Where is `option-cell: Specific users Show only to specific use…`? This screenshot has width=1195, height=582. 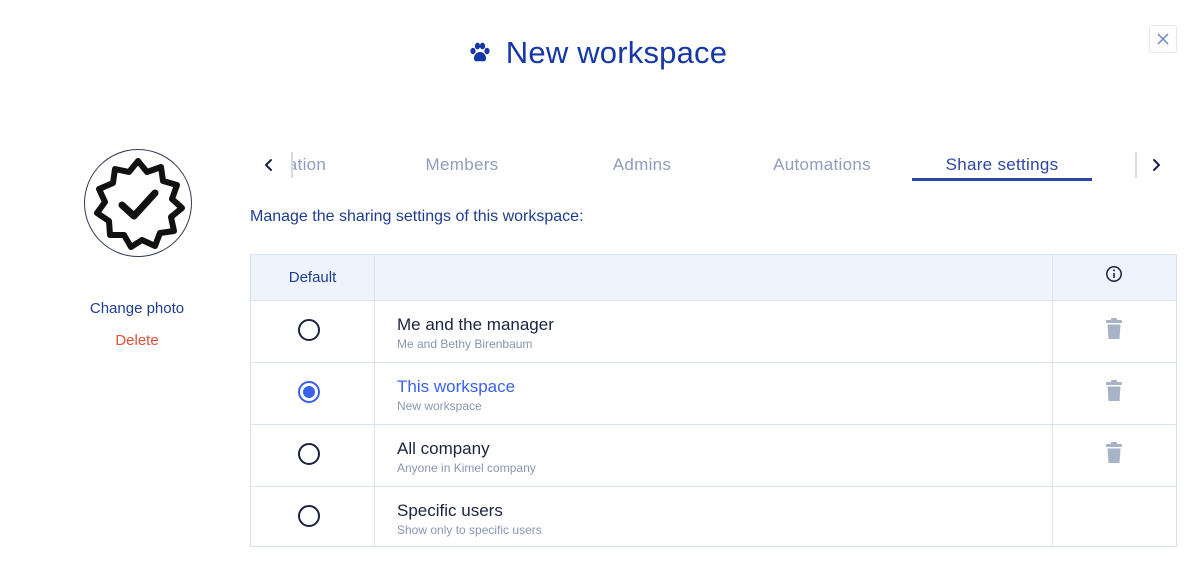
option-cell: Specific users Show only to specific use… is located at coordinates (714, 516).